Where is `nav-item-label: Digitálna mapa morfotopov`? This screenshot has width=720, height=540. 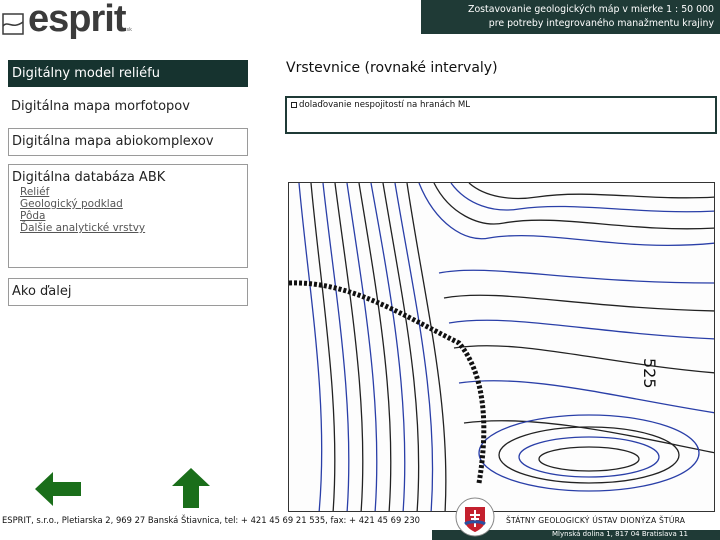
nav-item-label: Digitálna mapa morfotopov is located at coordinates (100, 106).